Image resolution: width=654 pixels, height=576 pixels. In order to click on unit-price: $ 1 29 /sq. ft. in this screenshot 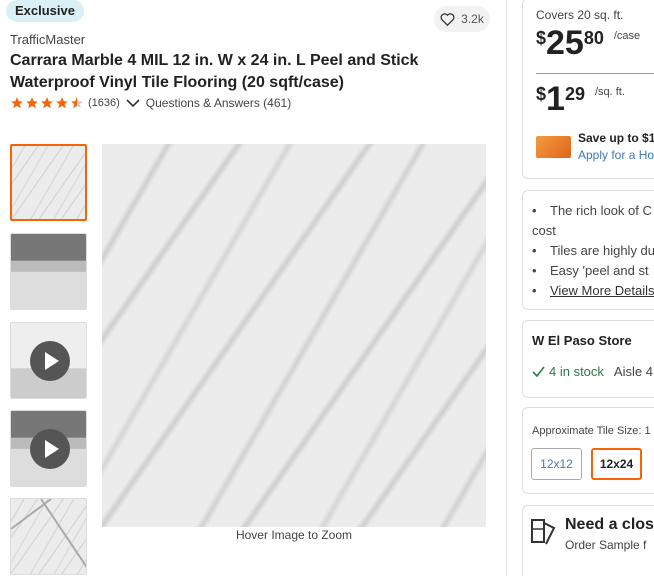, I will do `click(580, 99)`.